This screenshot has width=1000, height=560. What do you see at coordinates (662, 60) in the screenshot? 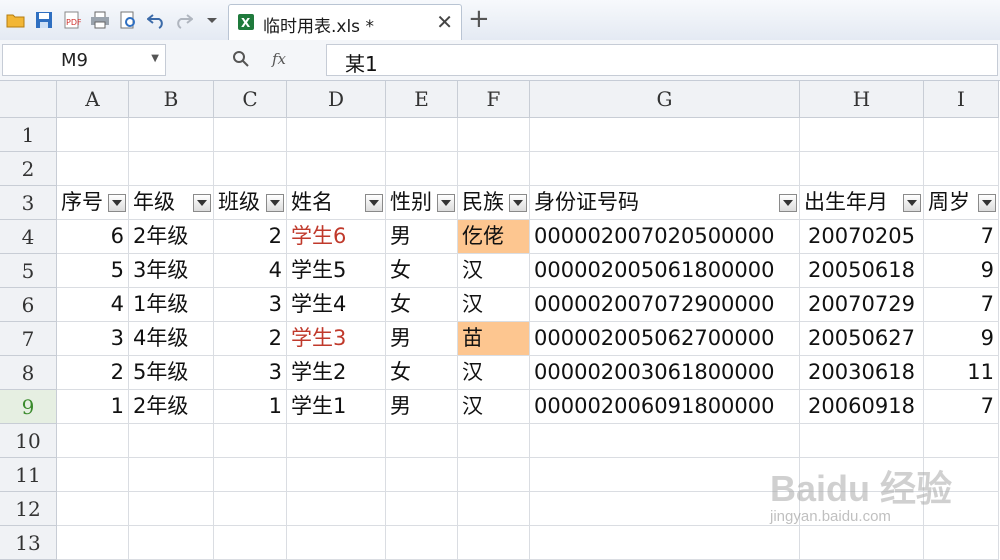
I see `formula-input: 某1` at bounding box center [662, 60].